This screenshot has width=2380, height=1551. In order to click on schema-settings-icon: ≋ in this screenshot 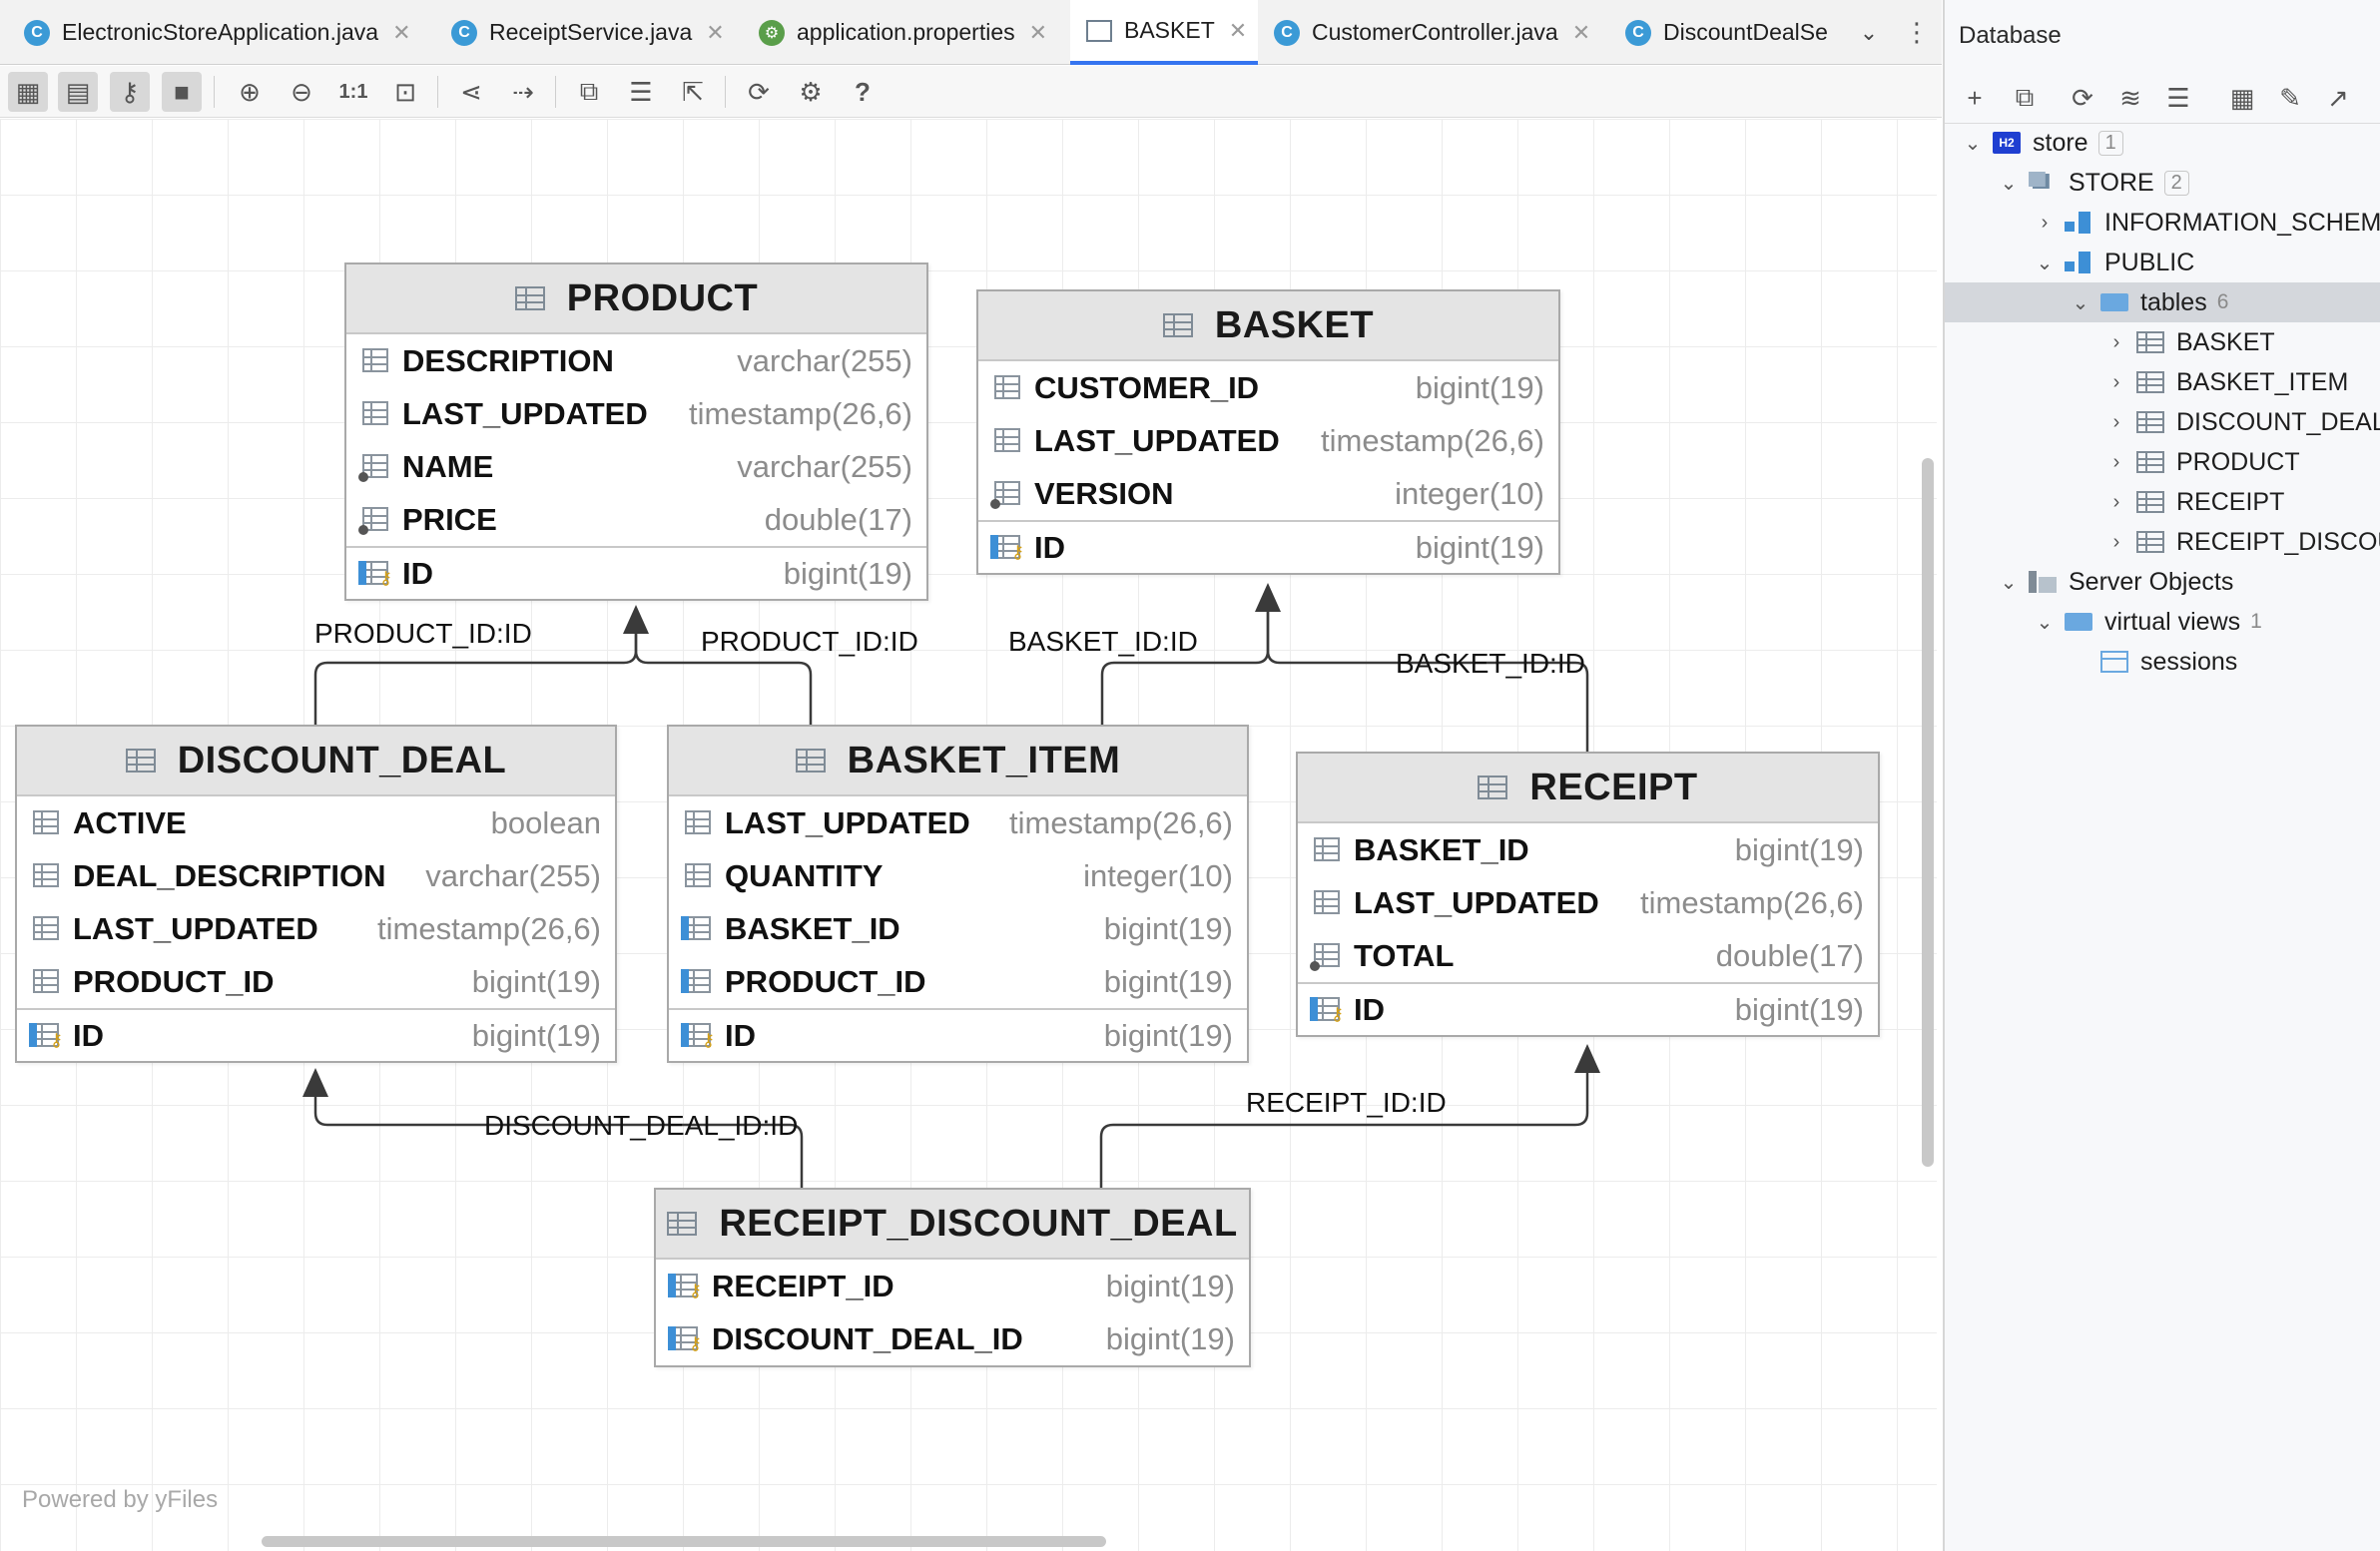, I will do `click(2130, 98)`.